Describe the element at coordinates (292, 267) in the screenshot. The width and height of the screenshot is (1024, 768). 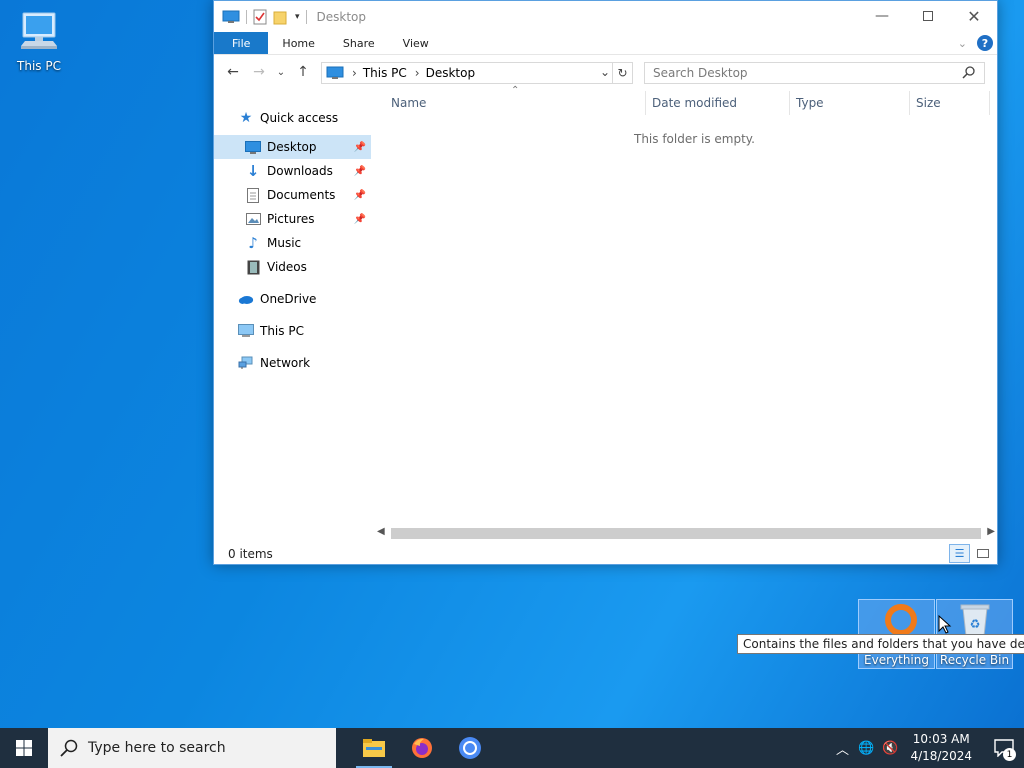
I see `sidebar-item-videos: Videos` at that location.